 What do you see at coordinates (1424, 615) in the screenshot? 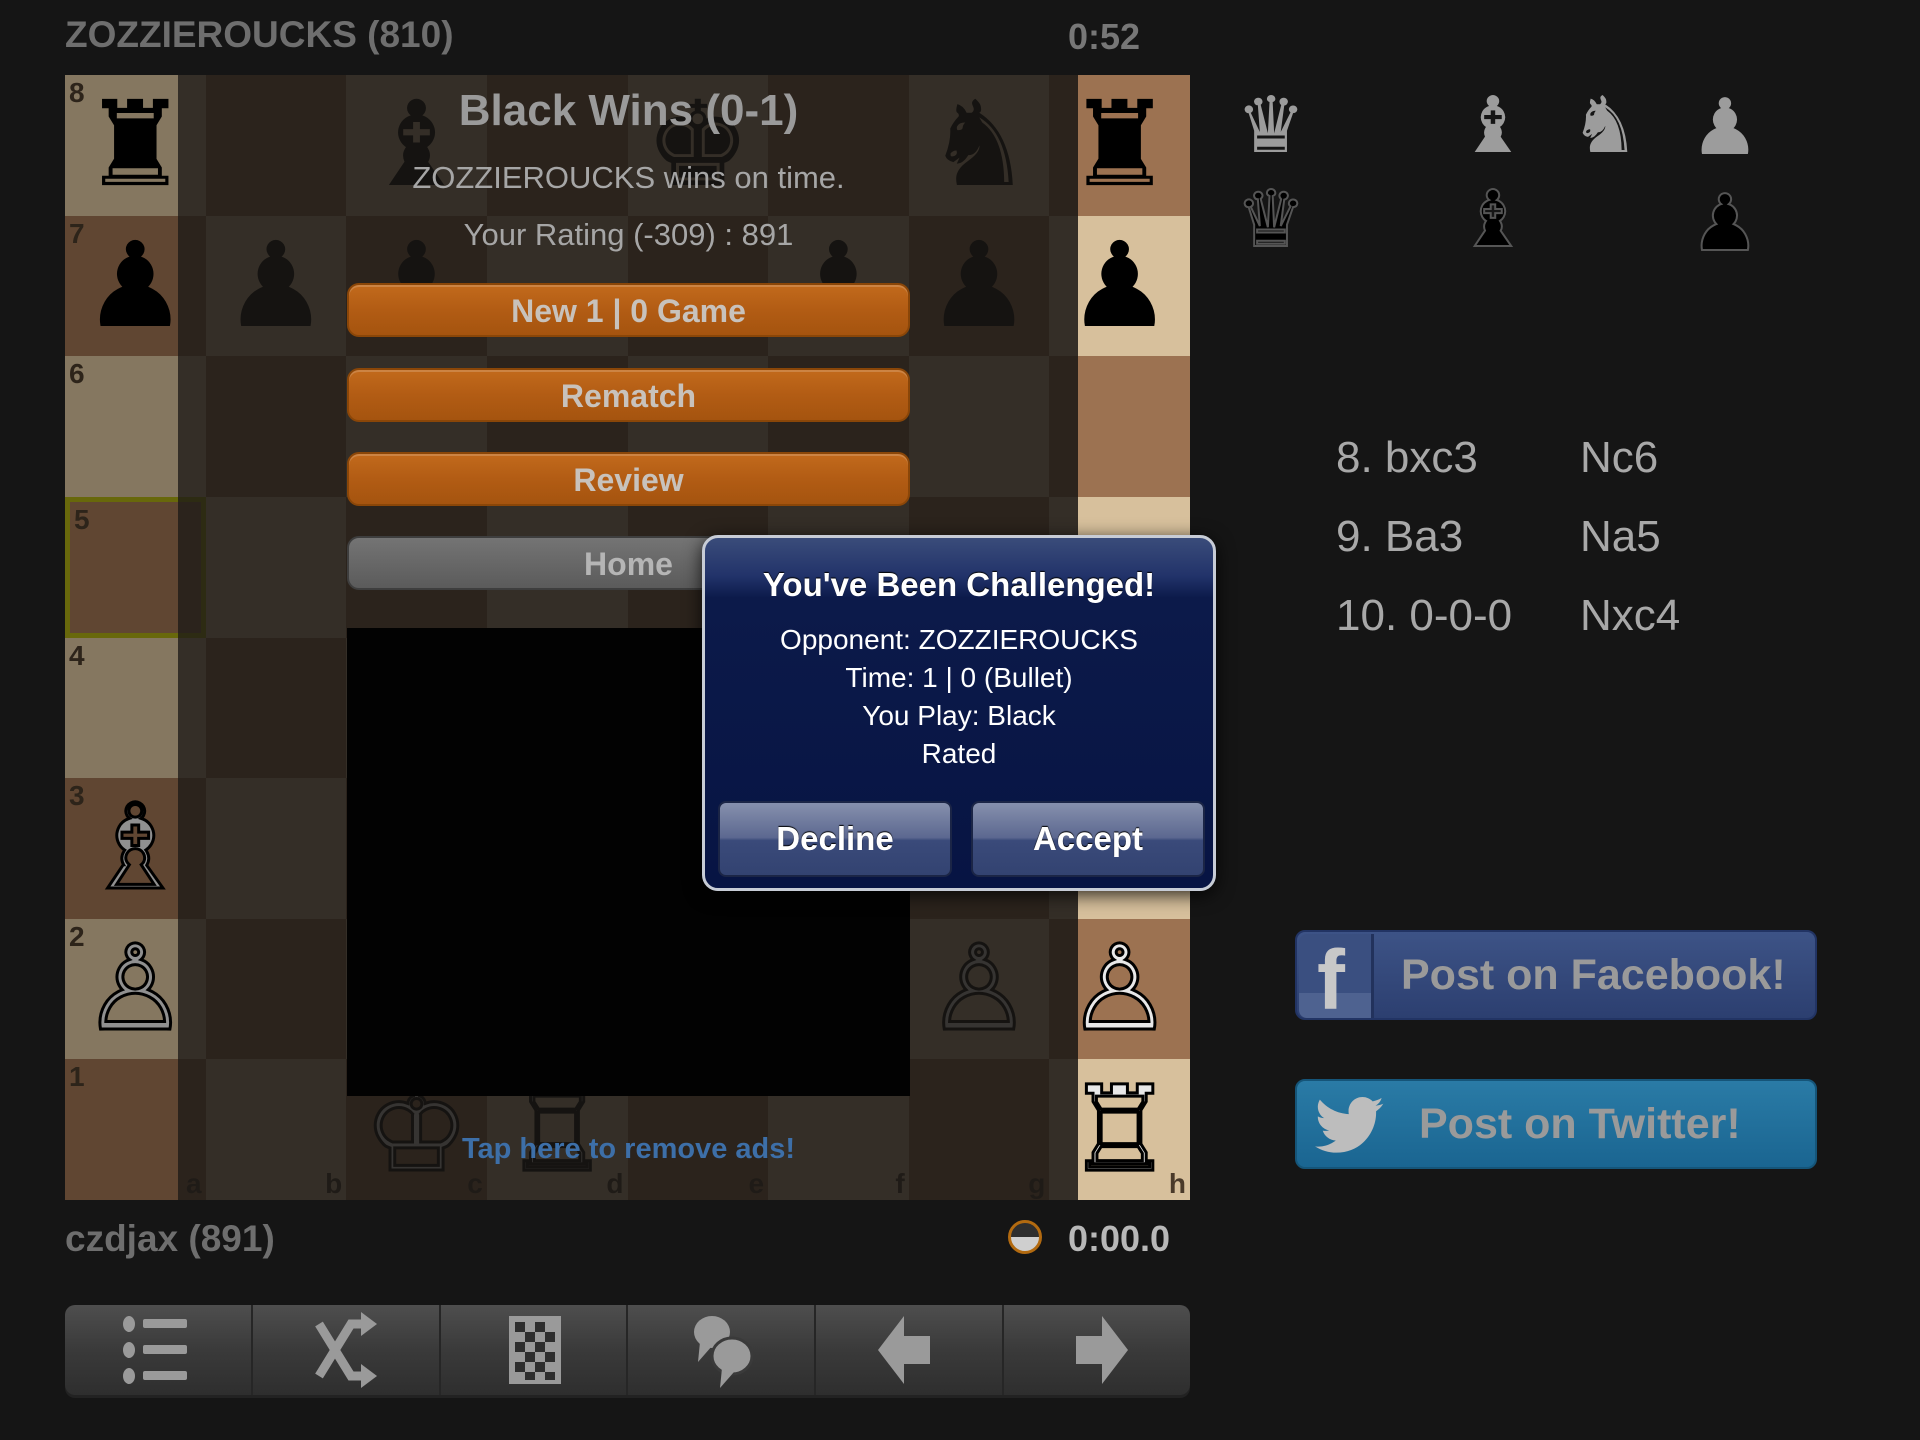
I see `move-white: 10. 0-0-0` at bounding box center [1424, 615].